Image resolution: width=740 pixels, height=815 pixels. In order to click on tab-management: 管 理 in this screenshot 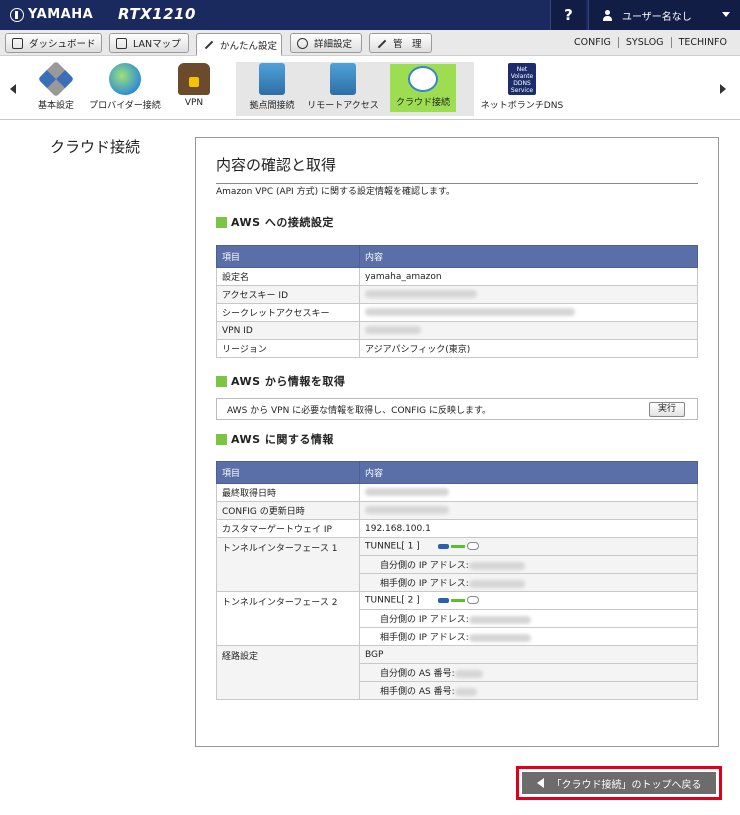, I will do `click(400, 43)`.